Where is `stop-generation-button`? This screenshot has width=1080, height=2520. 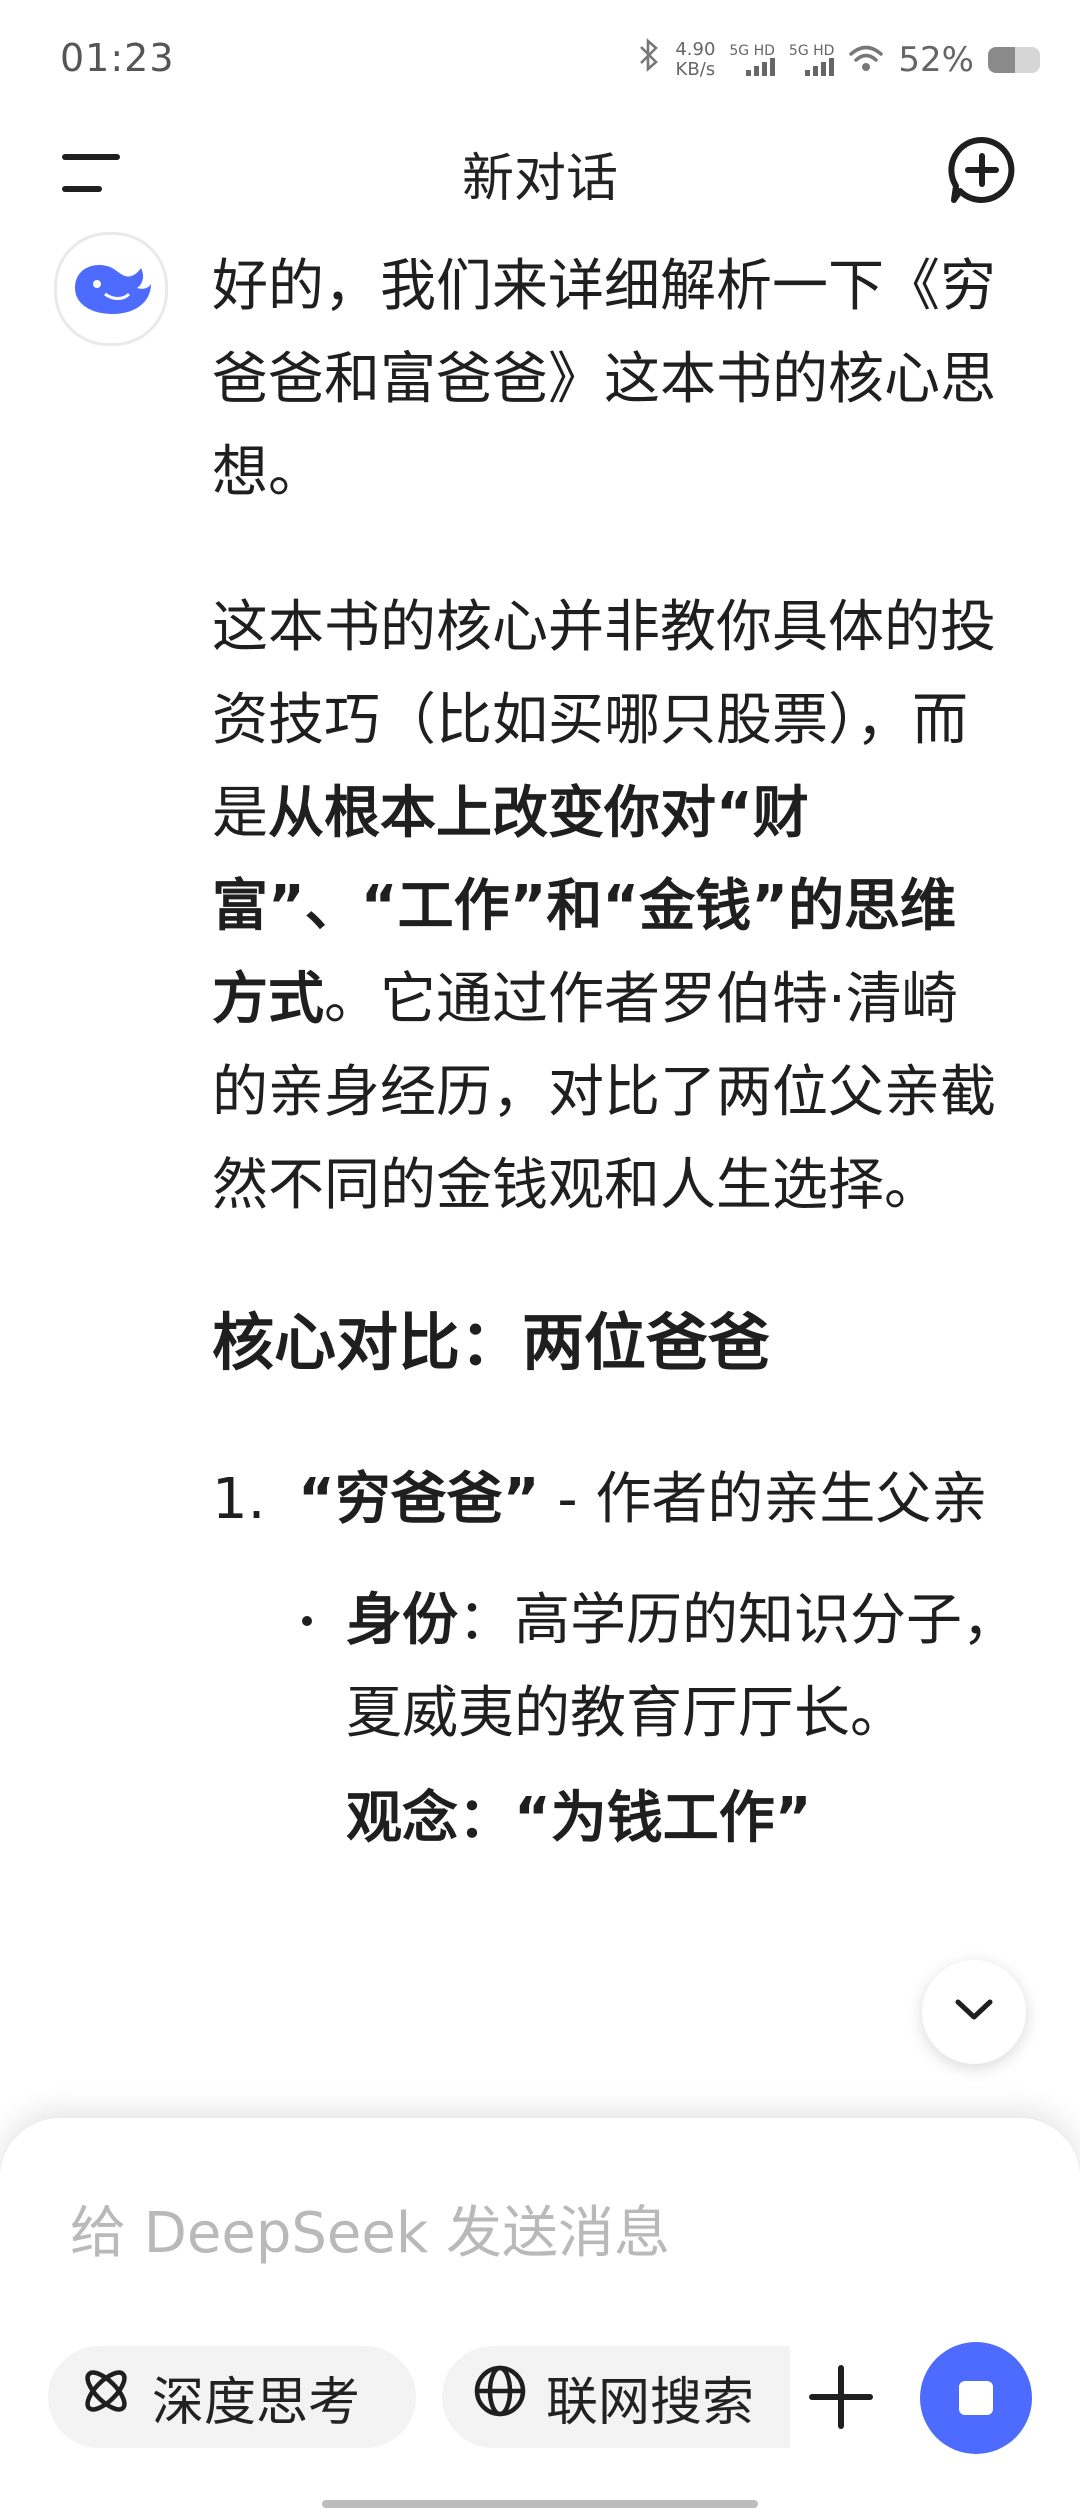 stop-generation-button is located at coordinates (976, 2398).